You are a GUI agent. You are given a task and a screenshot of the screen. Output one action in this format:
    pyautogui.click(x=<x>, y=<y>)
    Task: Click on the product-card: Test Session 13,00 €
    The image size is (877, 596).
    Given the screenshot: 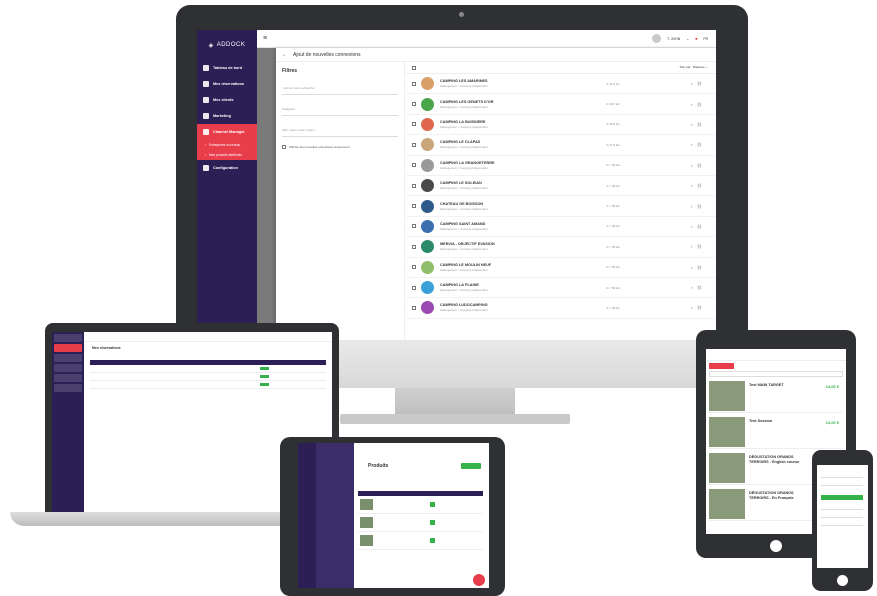 What is the action you would take?
    pyautogui.click(x=776, y=432)
    